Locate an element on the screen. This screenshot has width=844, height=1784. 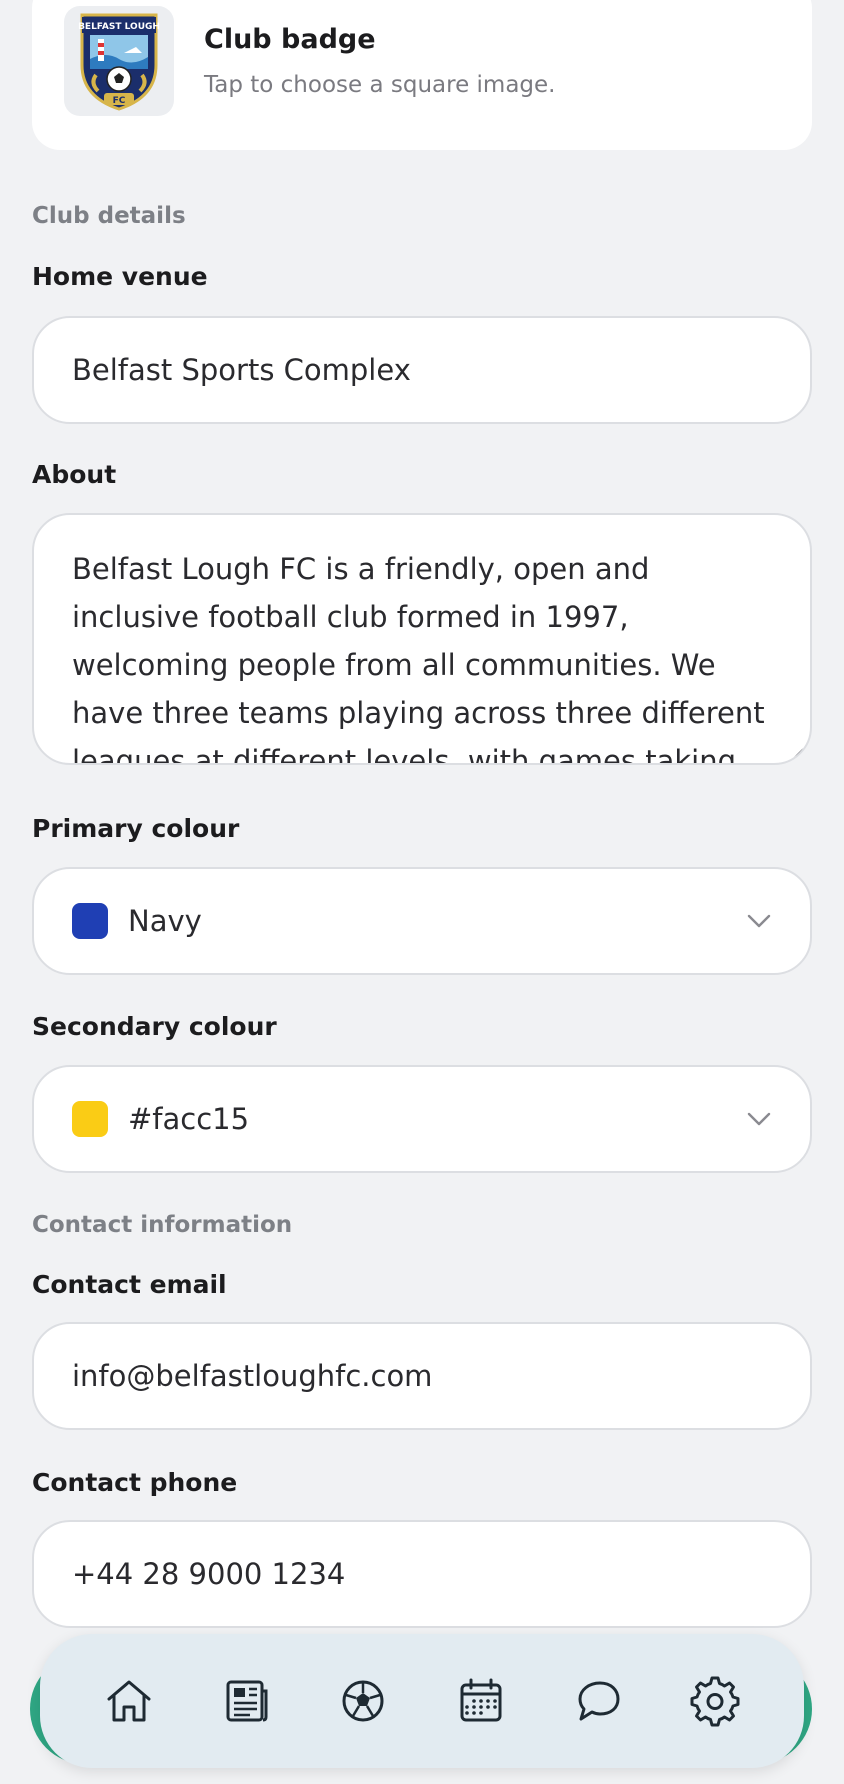
contact-phone-input: +44 28 9000 1234 is located at coordinates (422, 1574).